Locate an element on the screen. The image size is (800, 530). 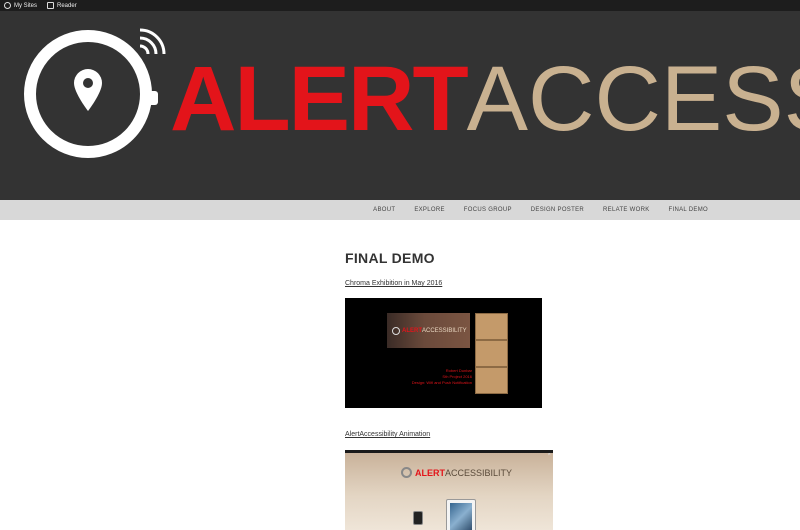
location-ring-logo-icon is located at coordinates (85, 105).